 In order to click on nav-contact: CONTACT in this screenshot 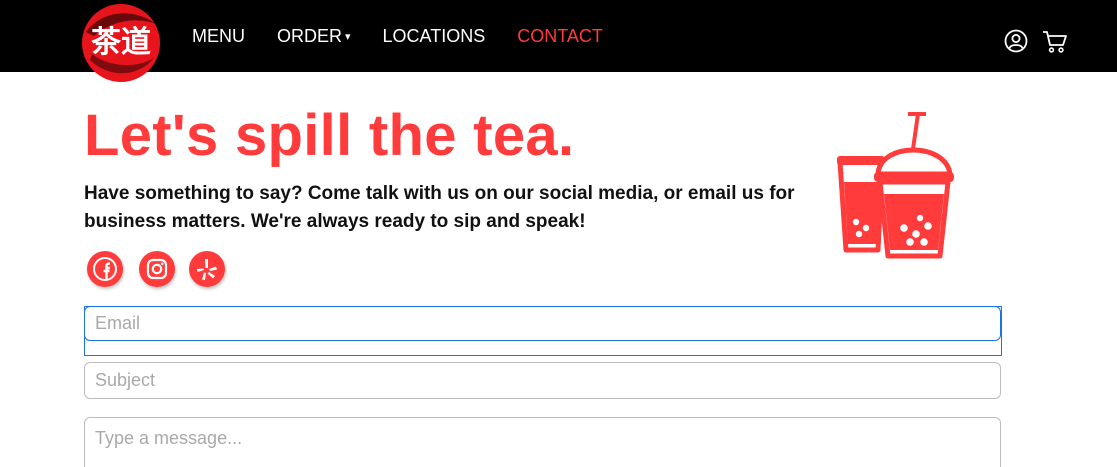, I will do `click(560, 36)`.